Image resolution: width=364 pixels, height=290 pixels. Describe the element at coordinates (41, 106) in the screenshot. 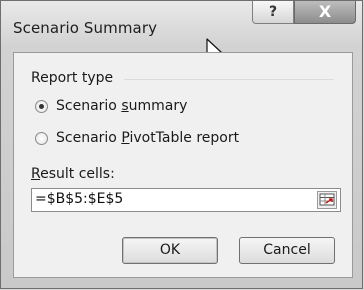

I see `radio-button-selected` at that location.